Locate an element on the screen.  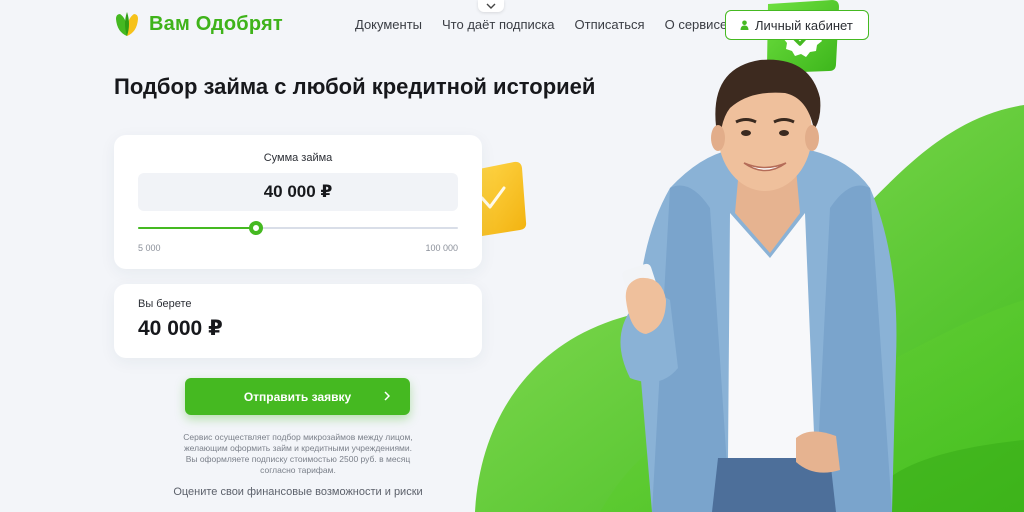
amount-slider is located at coordinates (298, 228).